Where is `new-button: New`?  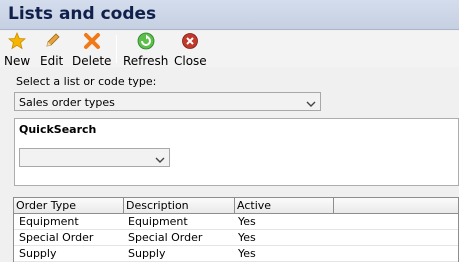
new-button: New is located at coordinates (17, 49).